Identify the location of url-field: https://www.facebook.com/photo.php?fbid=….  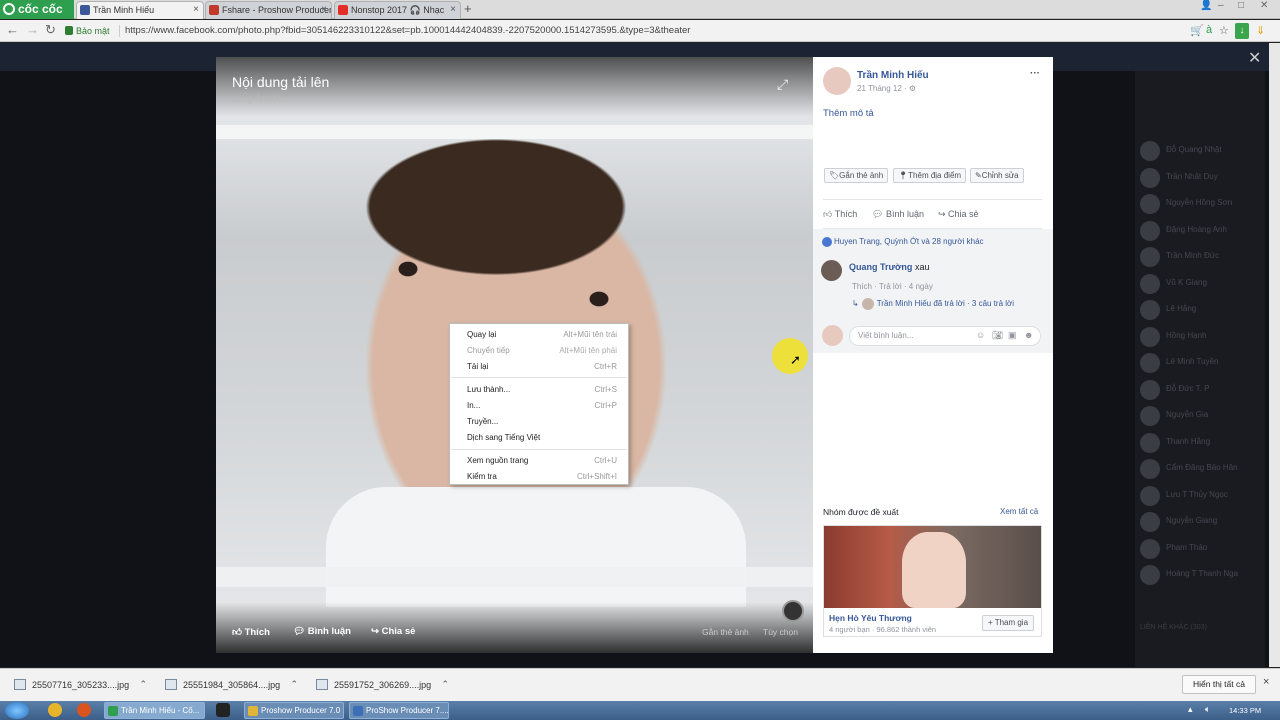
(407, 31).